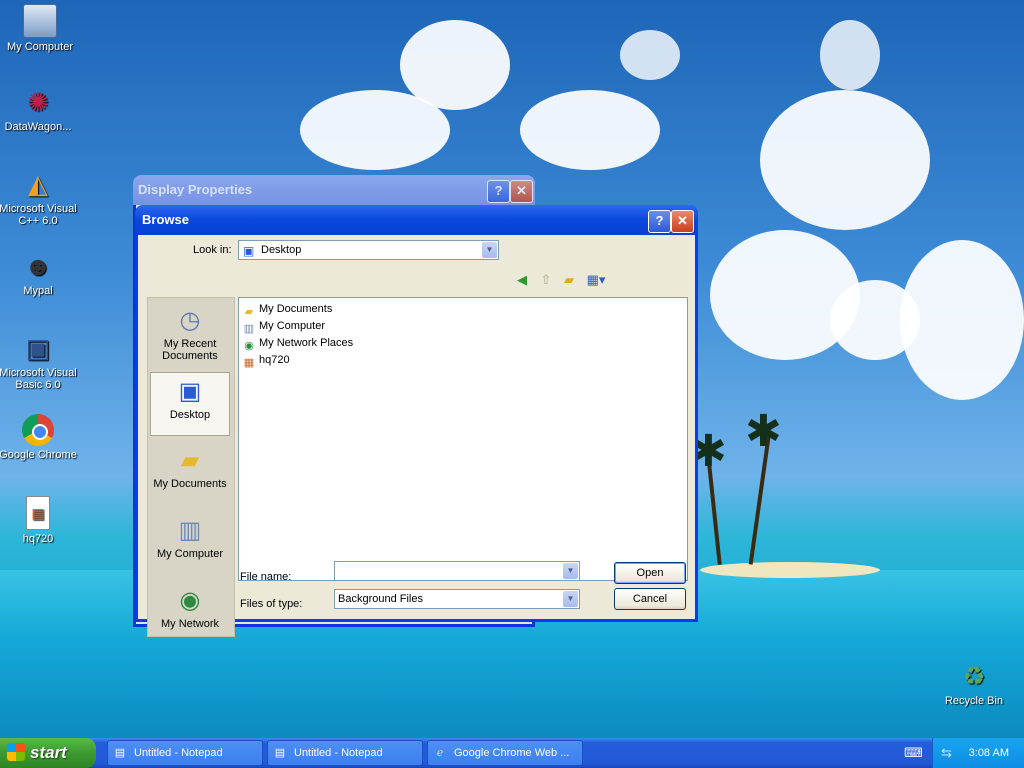  I want to click on open-button: Open, so click(650, 573).